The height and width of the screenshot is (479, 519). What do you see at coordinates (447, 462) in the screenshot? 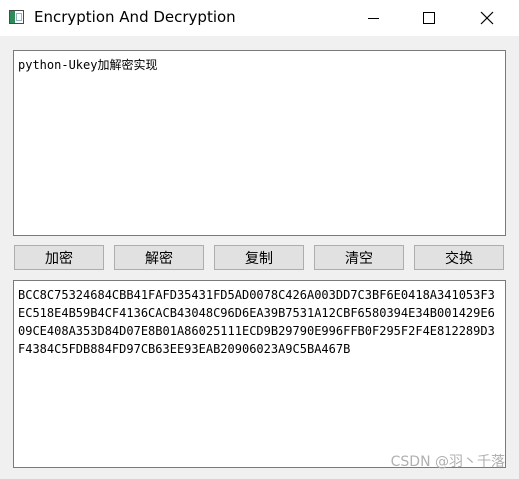
I see `watermark: CSDN @羽丶千落` at bounding box center [447, 462].